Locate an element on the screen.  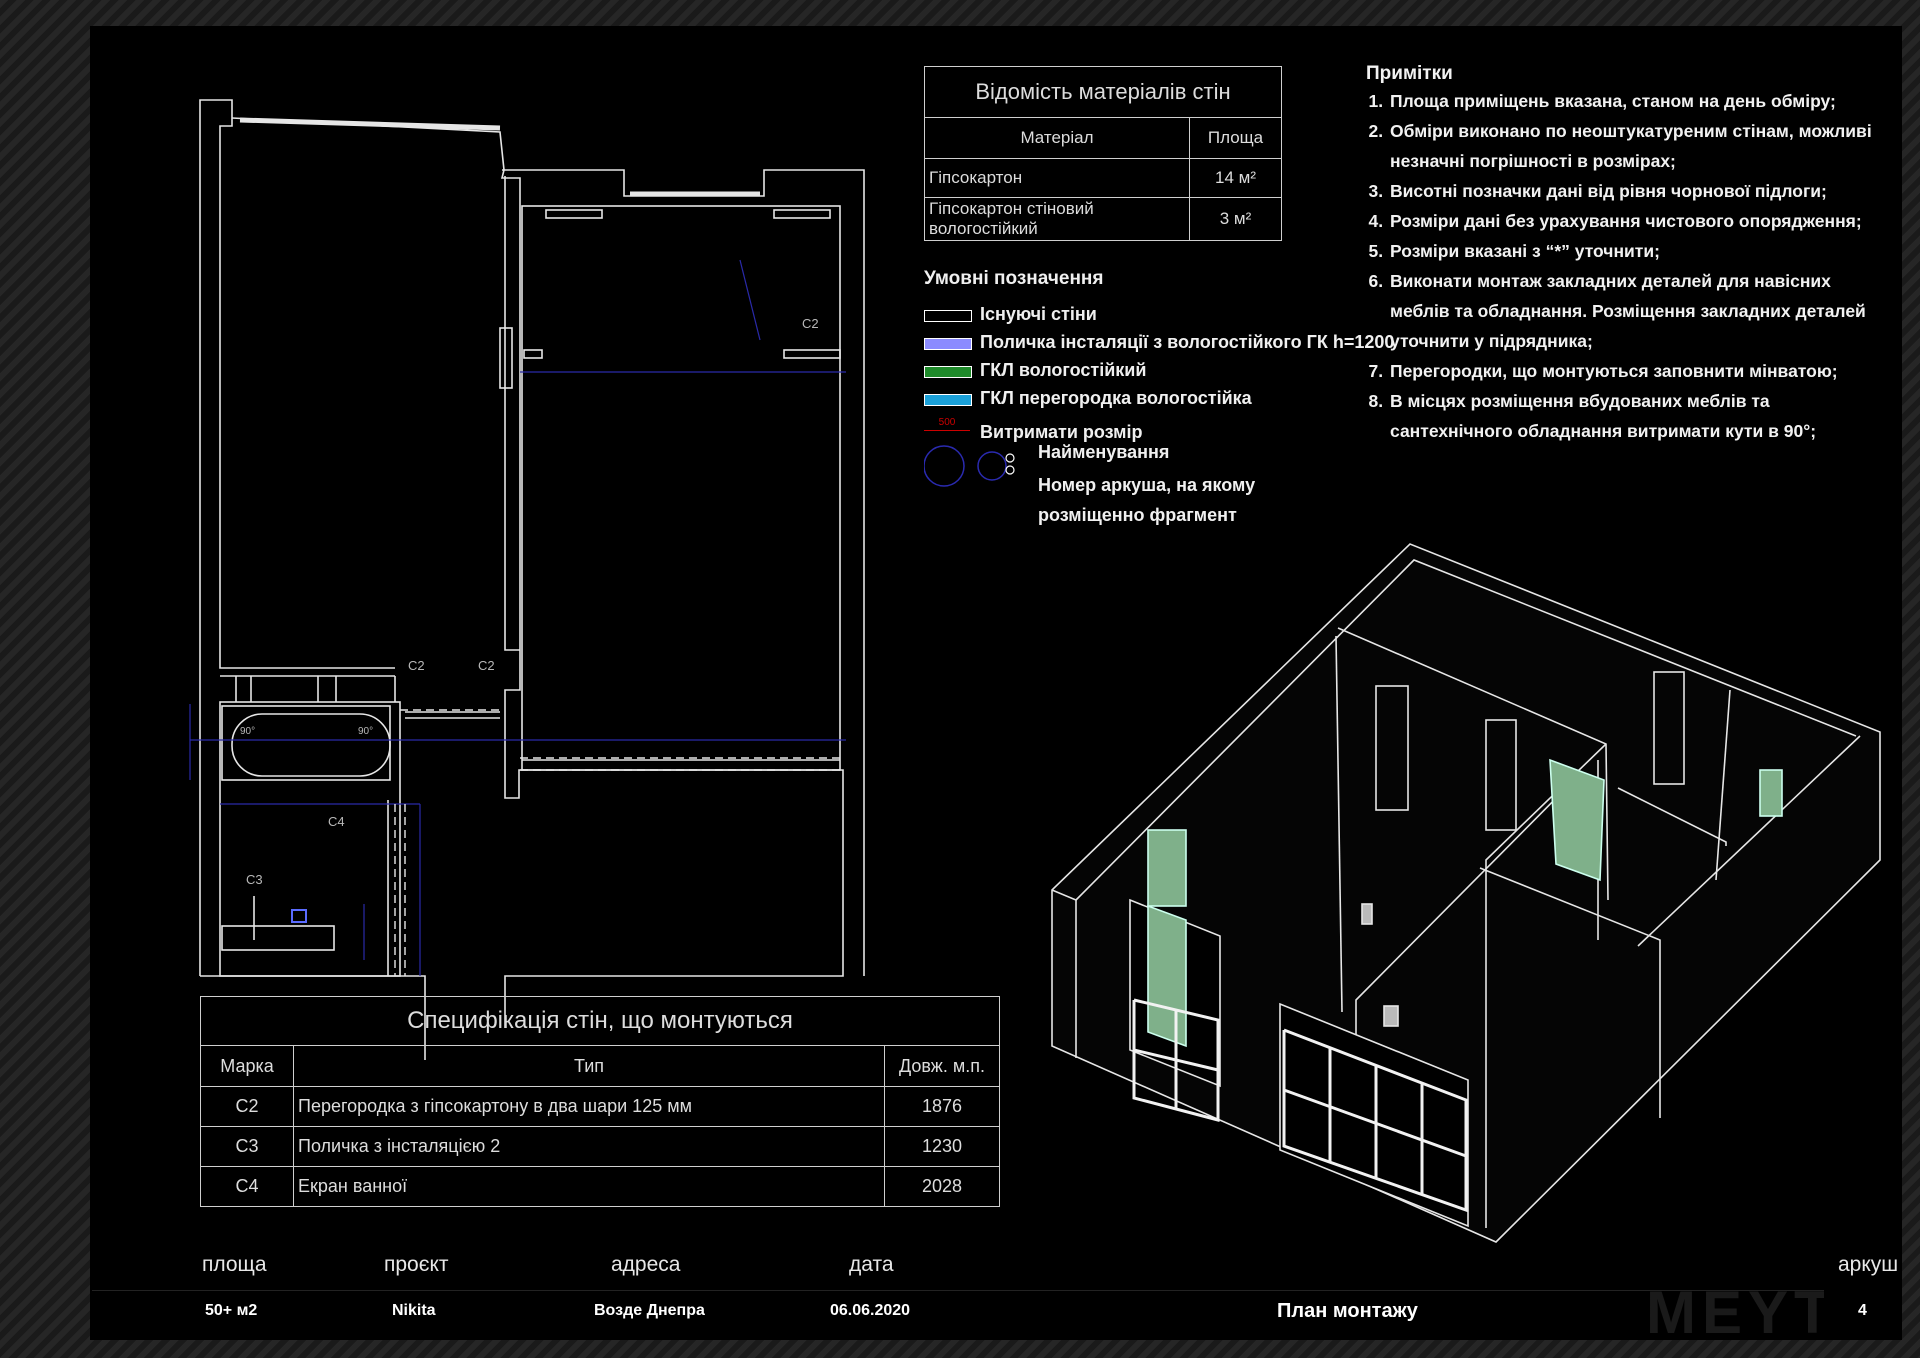
angle-label-b: 90° is located at coordinates (365, 731).